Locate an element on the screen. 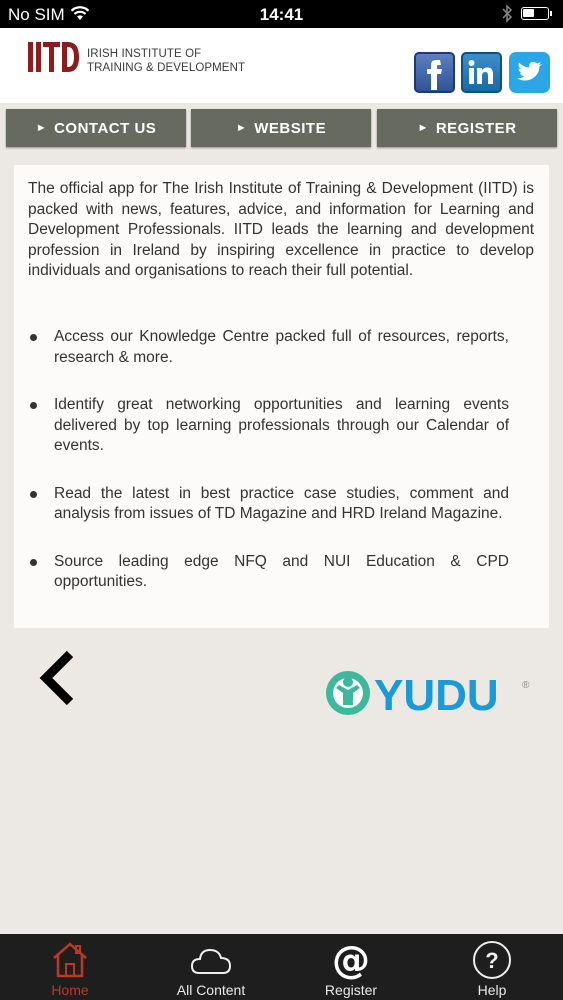 The width and height of the screenshot is (563, 1000). clock: 14:41 is located at coordinates (281, 14).